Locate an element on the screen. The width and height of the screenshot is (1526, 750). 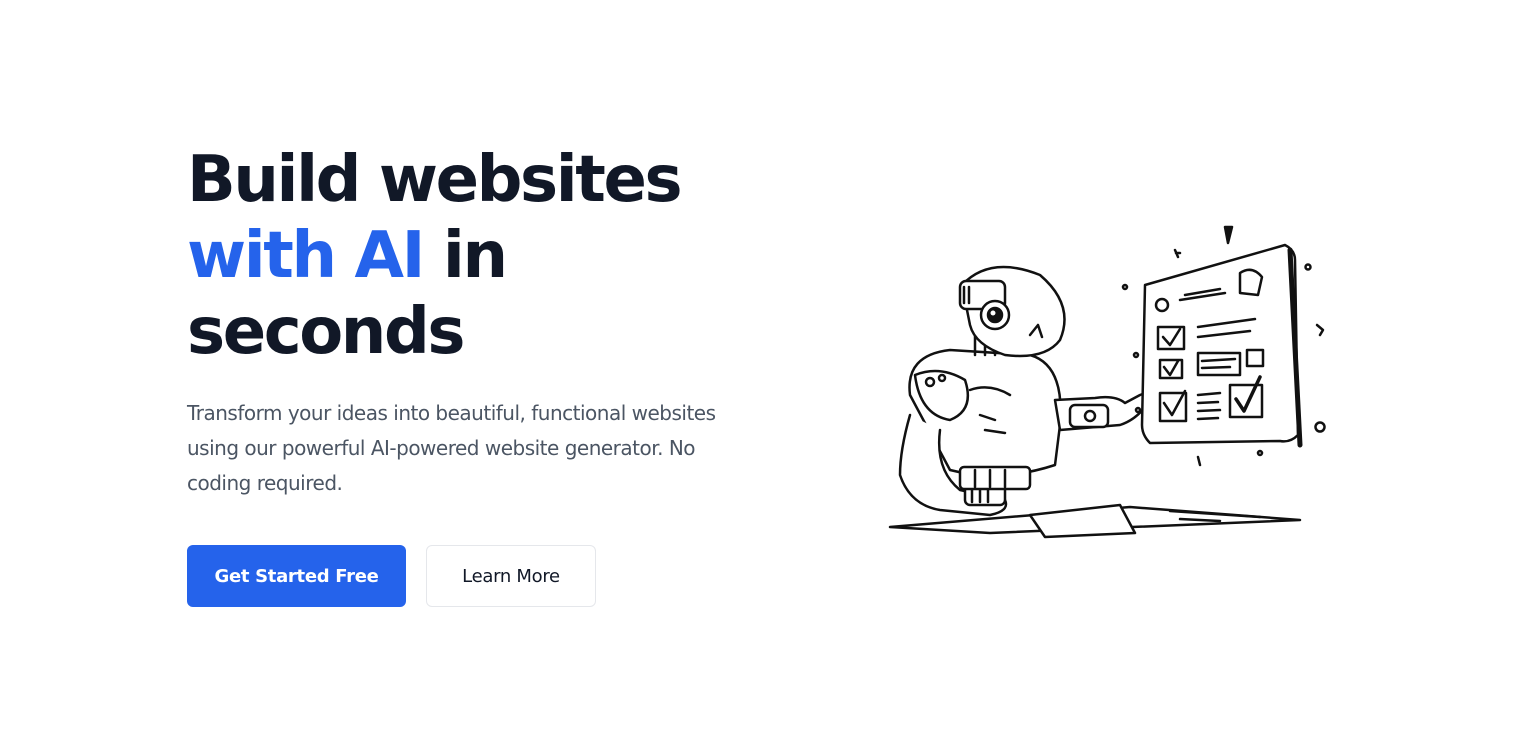
headline-line-3: seconds is located at coordinates (326, 332).